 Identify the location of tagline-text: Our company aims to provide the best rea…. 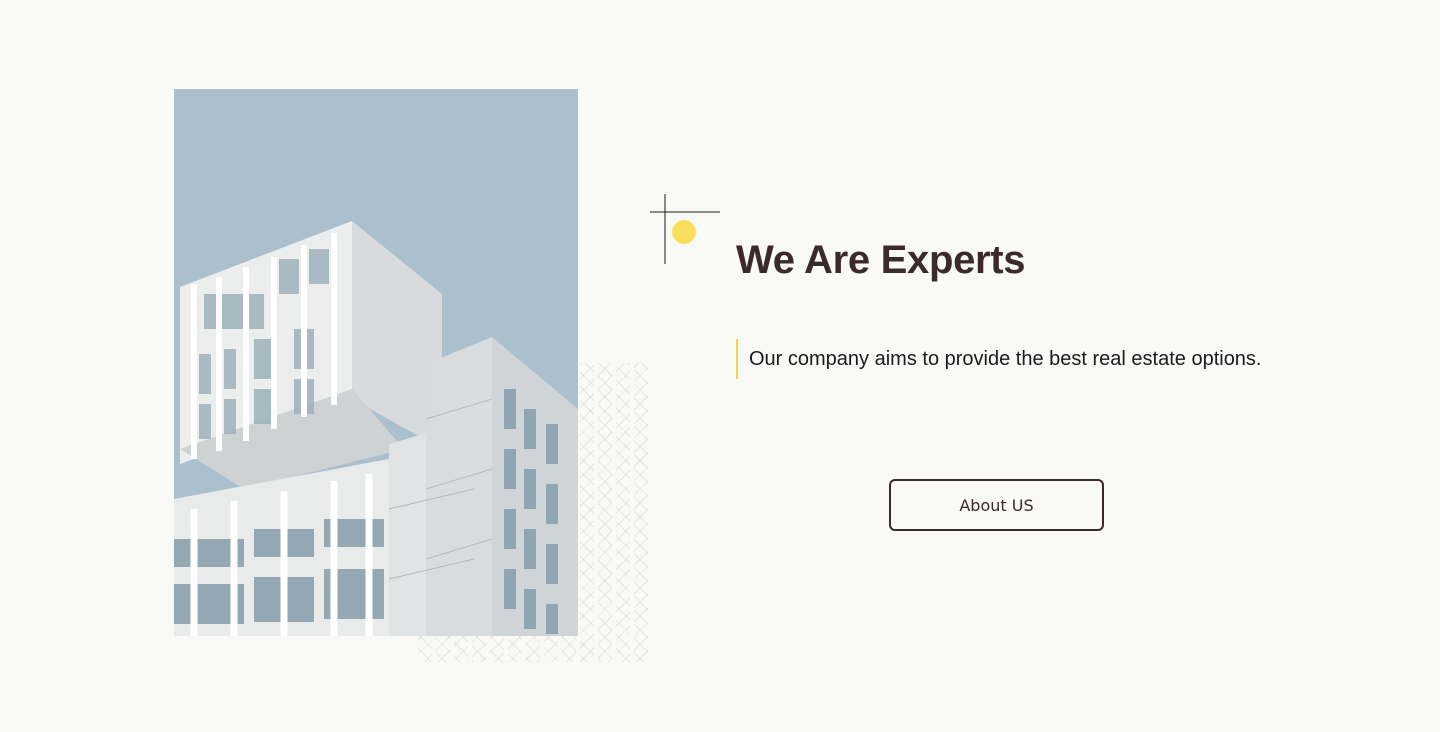
(1005, 358).